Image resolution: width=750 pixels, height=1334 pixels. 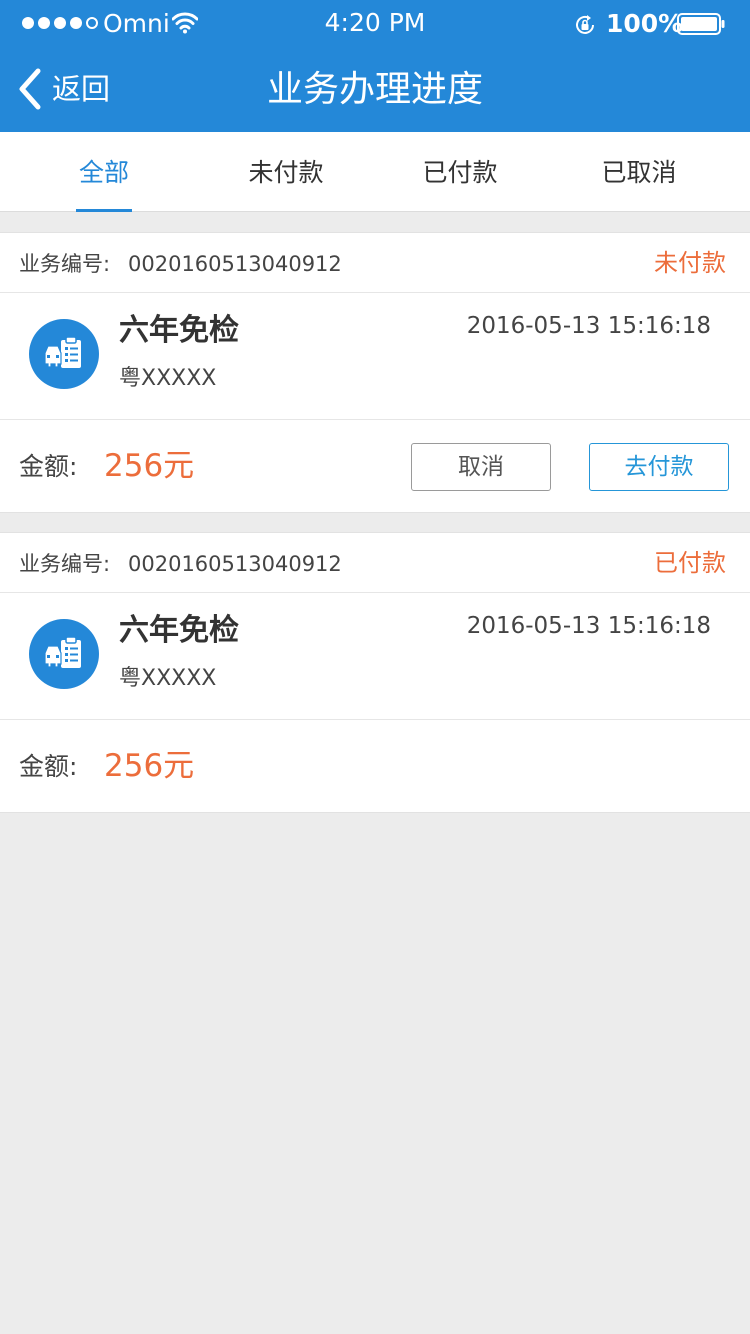 I want to click on app-header: Omni 4:20 PM 100% 返回 业务办理进度, so click(x=375, y=66).